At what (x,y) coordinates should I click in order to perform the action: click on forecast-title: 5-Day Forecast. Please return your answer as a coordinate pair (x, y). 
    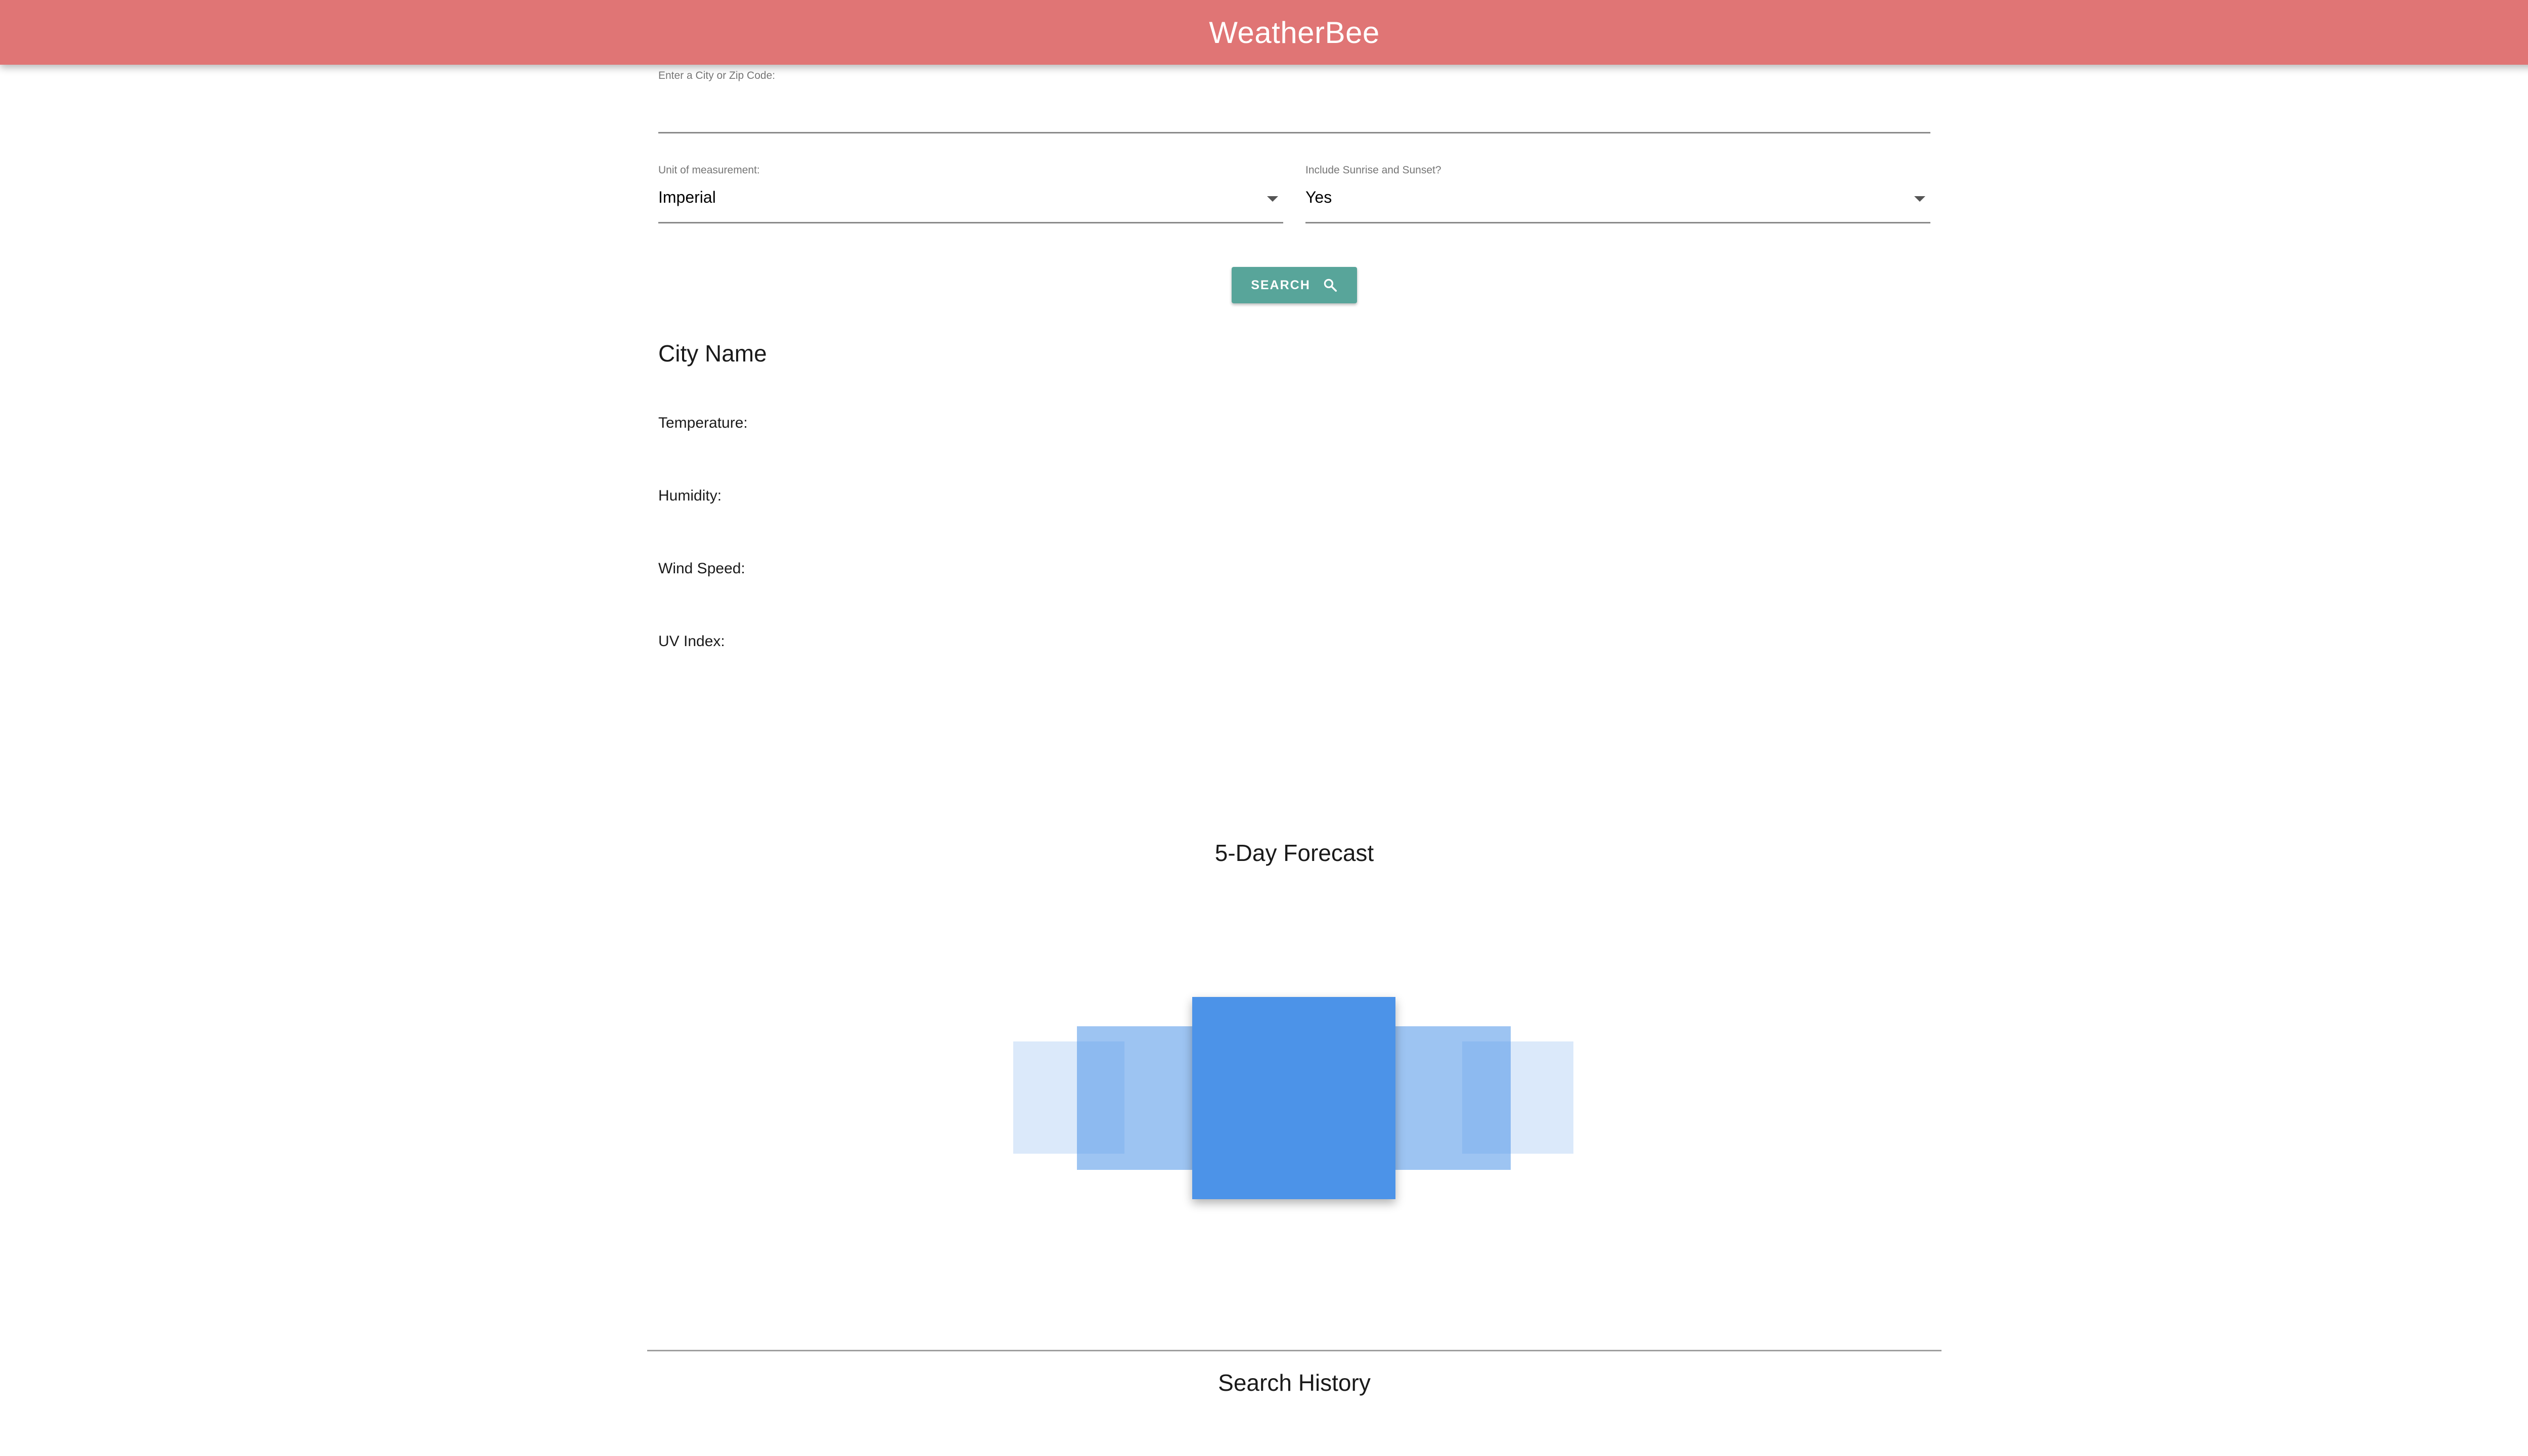
    Looking at the image, I should click on (1294, 853).